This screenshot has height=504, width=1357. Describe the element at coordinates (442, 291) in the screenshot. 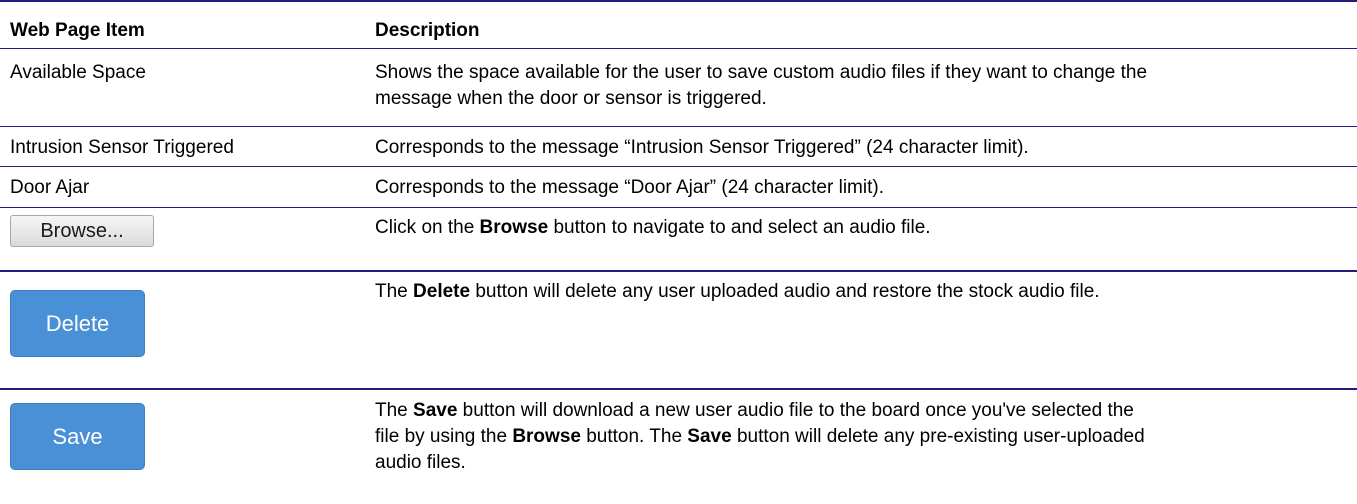

I see `description-bold-text: Delete` at that location.